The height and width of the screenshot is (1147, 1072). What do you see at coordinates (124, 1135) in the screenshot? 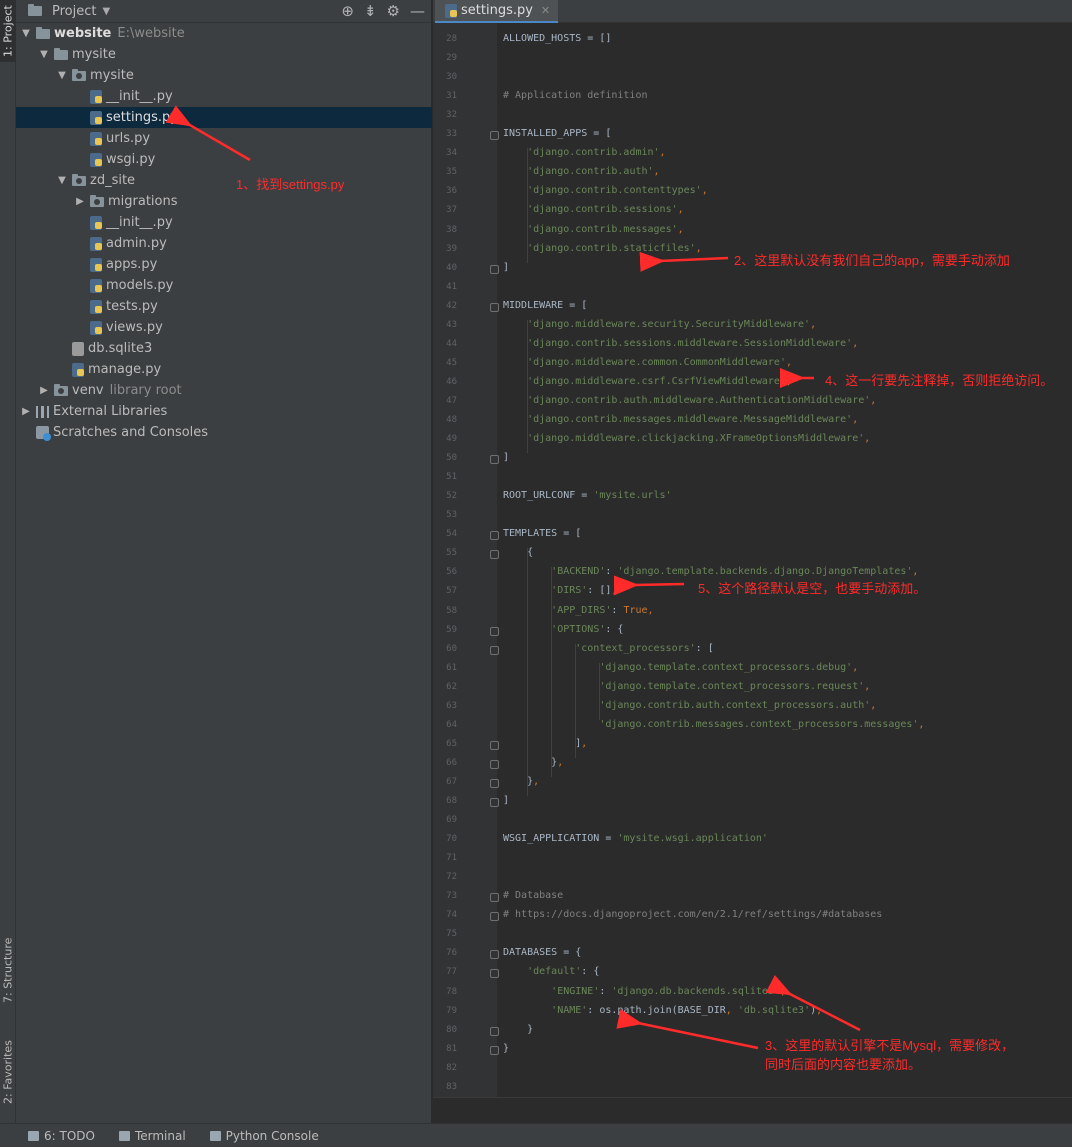
I see `terminal-icon` at bounding box center [124, 1135].